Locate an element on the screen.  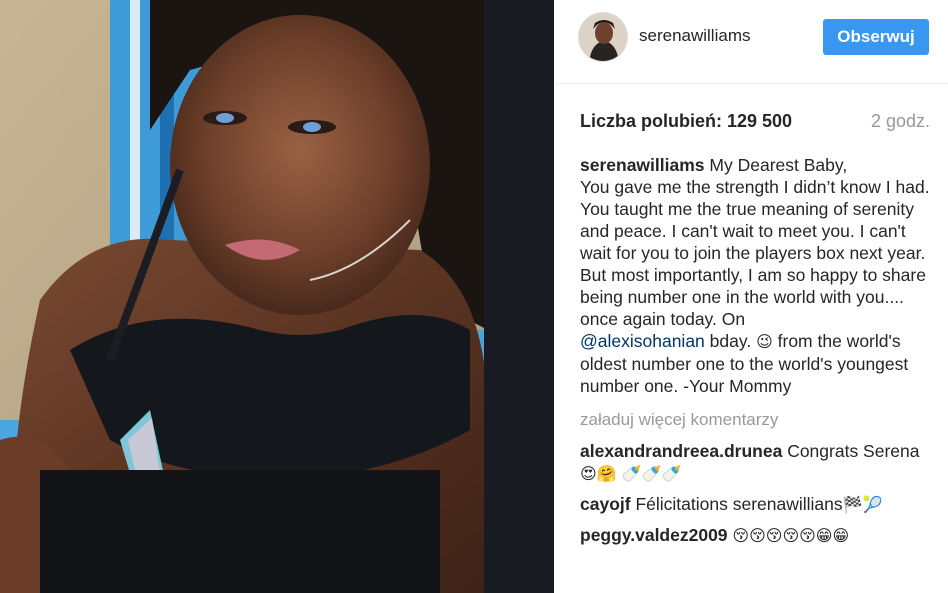
follow-button: Obserwuj is located at coordinates (876, 37).